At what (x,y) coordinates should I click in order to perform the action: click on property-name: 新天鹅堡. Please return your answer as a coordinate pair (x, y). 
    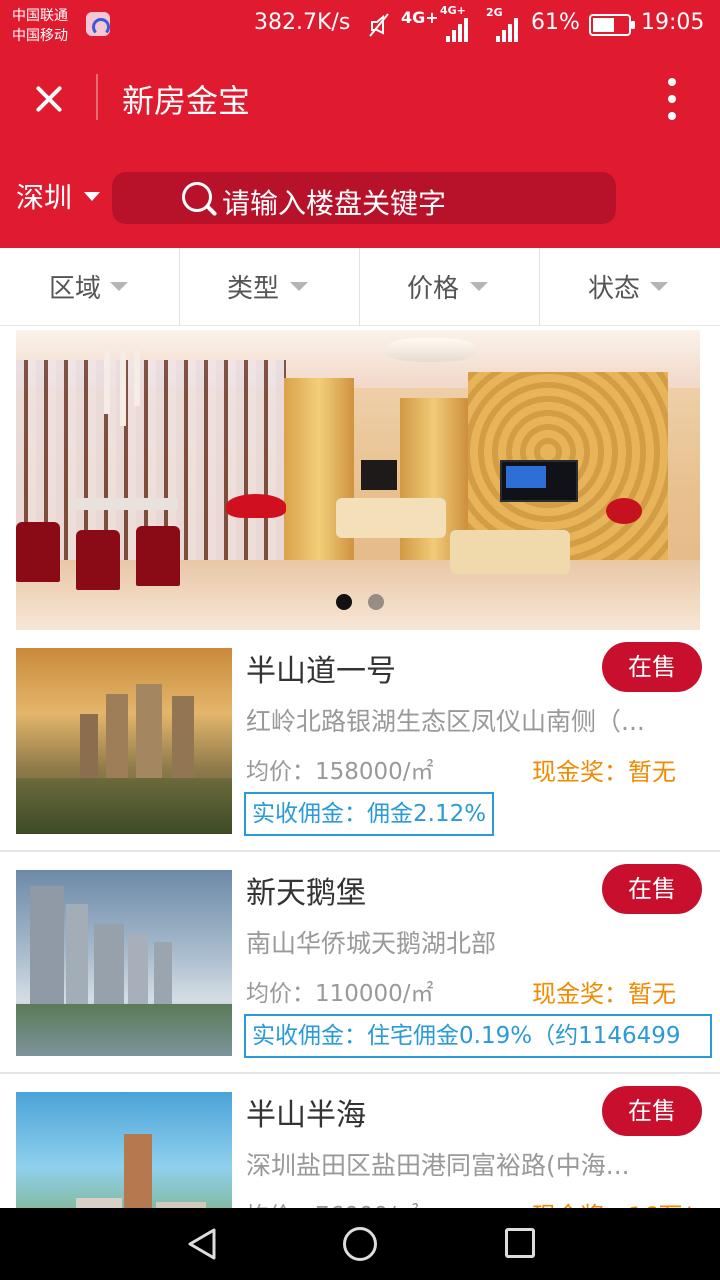
    Looking at the image, I should click on (306, 893).